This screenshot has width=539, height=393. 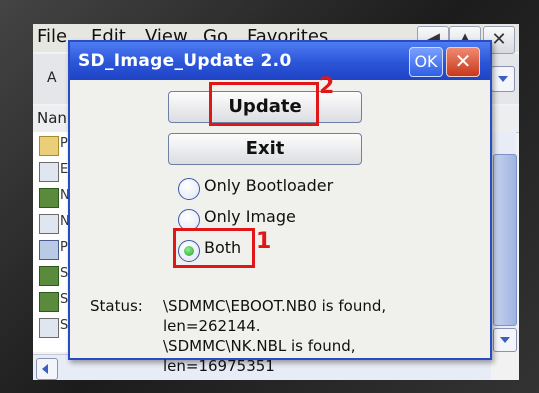 What do you see at coordinates (265, 149) in the screenshot?
I see `exit-button: Exit` at bounding box center [265, 149].